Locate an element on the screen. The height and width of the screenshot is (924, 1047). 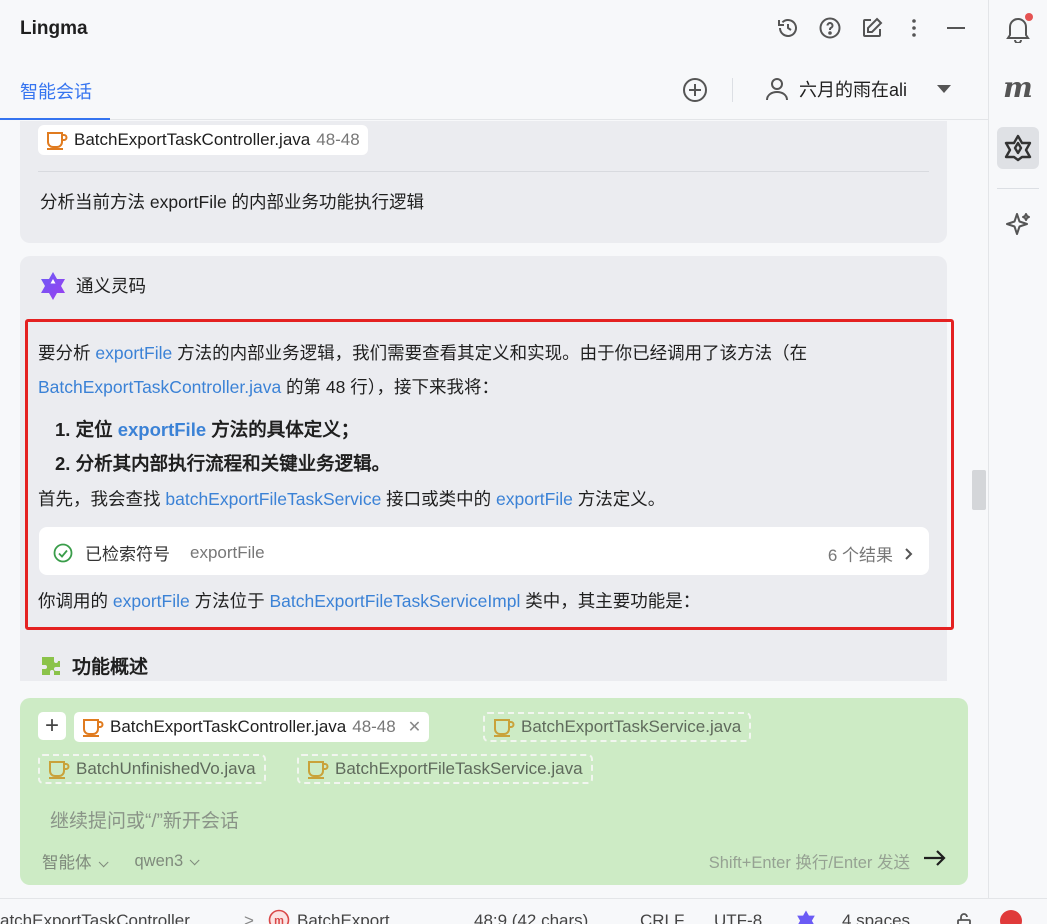
tab-separator is located at coordinates (732, 90).